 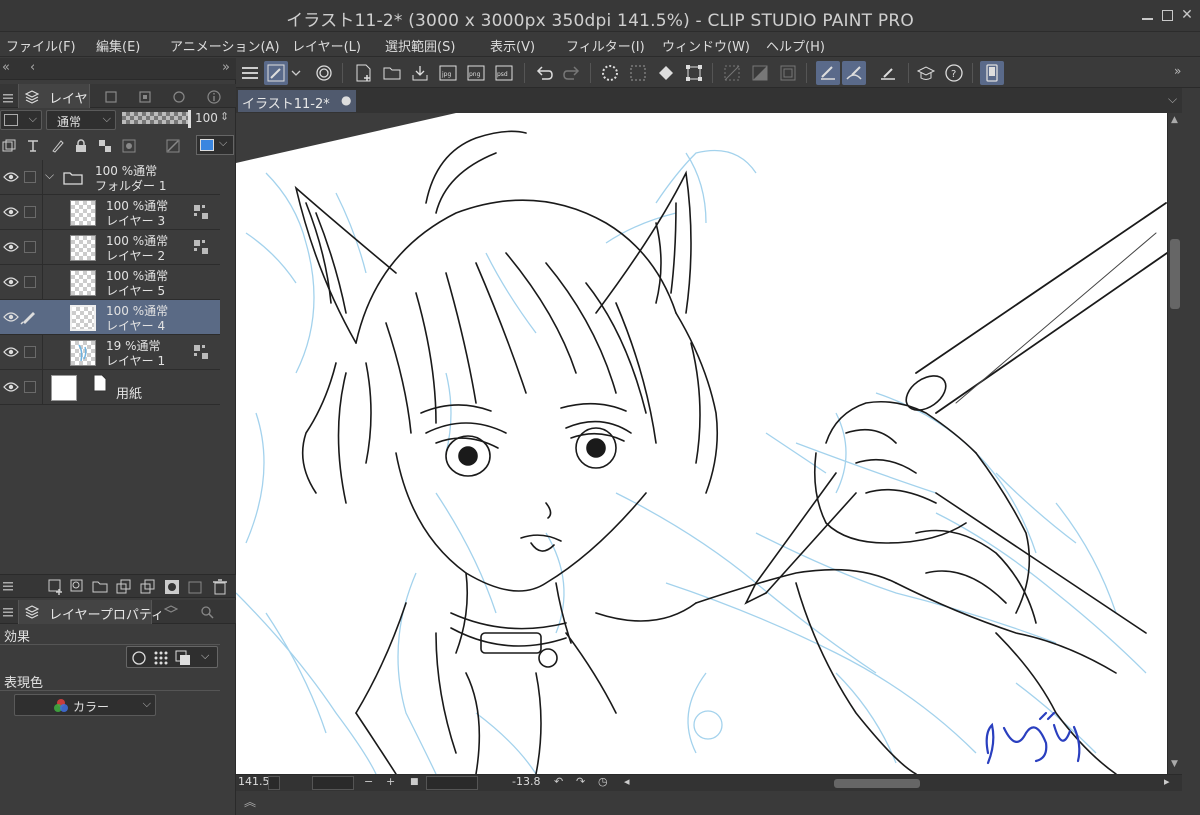 I want to click on hamburger-menu-icon, so click(x=250, y=73).